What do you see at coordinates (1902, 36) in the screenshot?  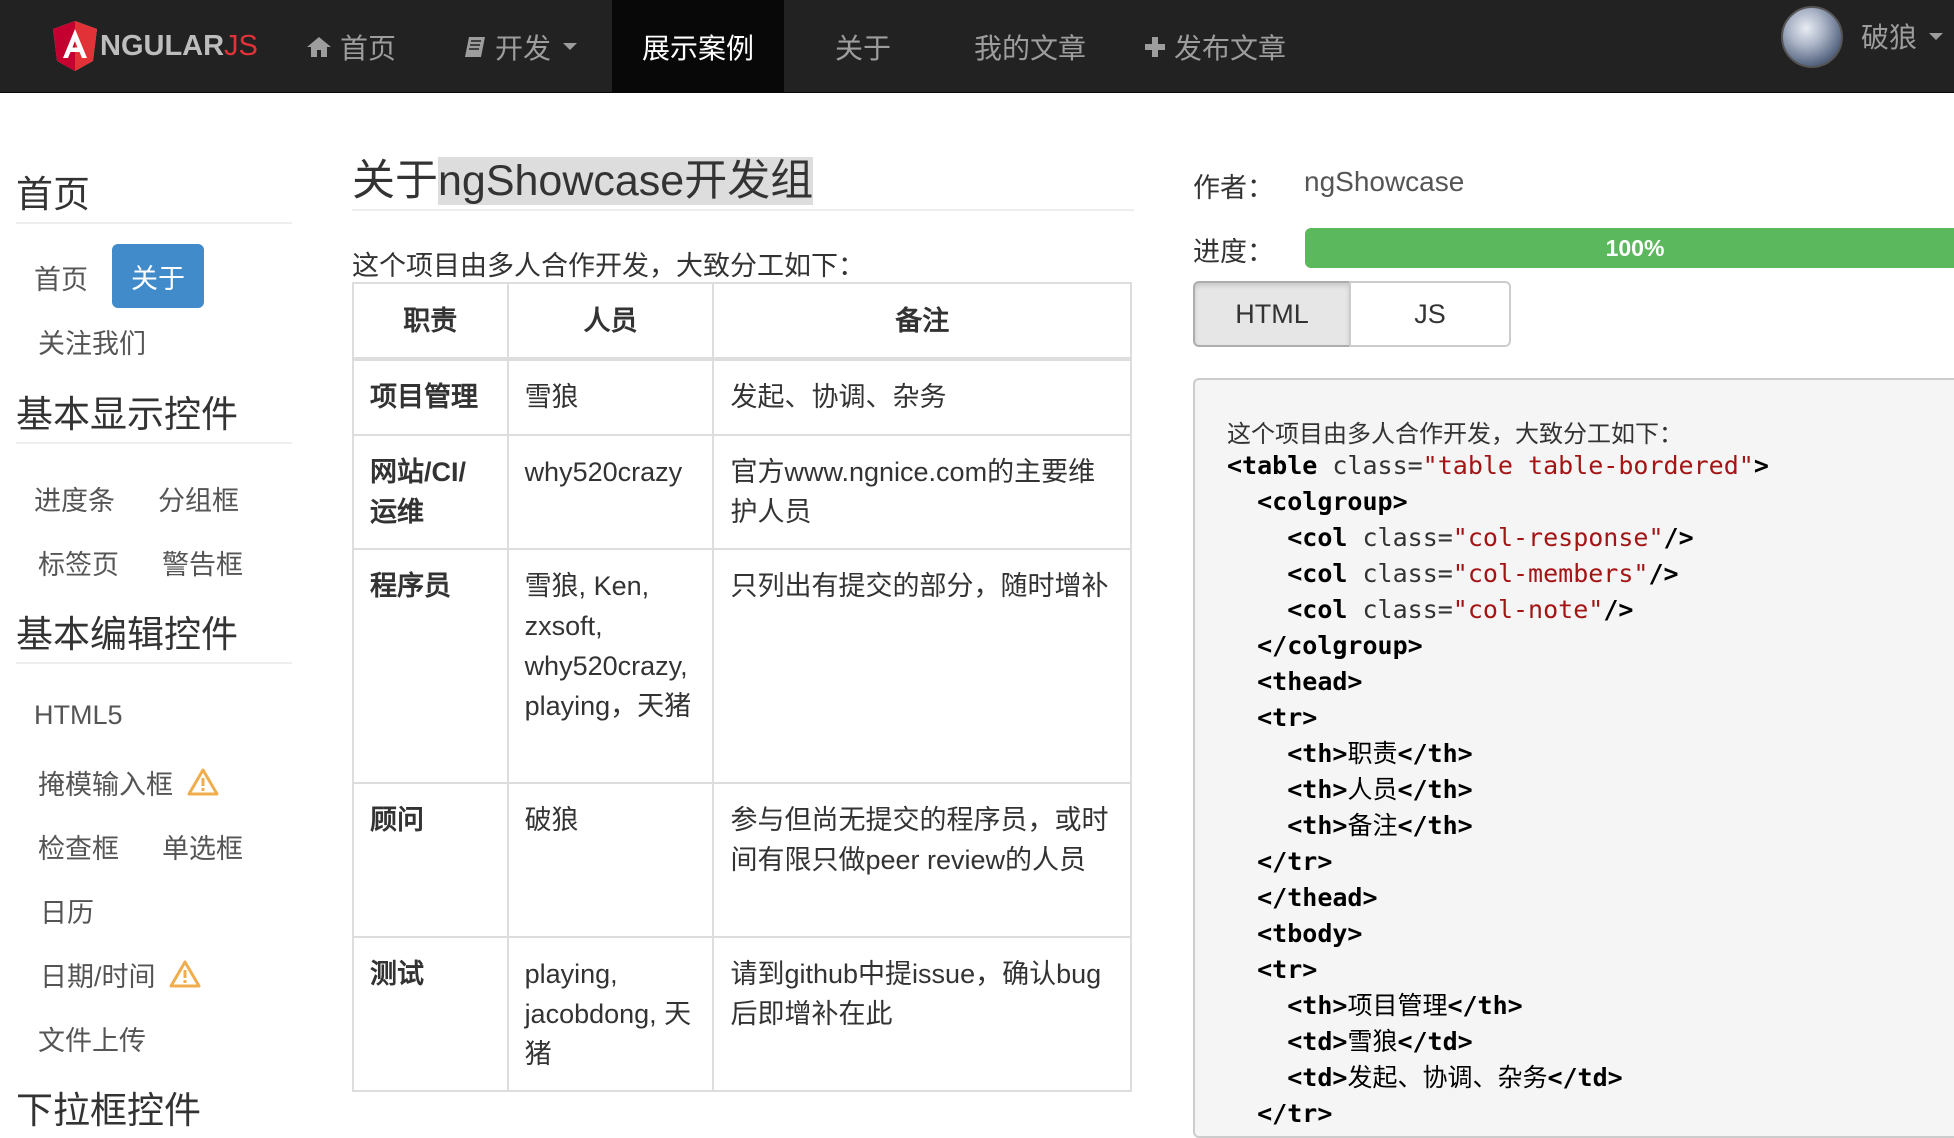 I see `user-menu: 破狼` at bounding box center [1902, 36].